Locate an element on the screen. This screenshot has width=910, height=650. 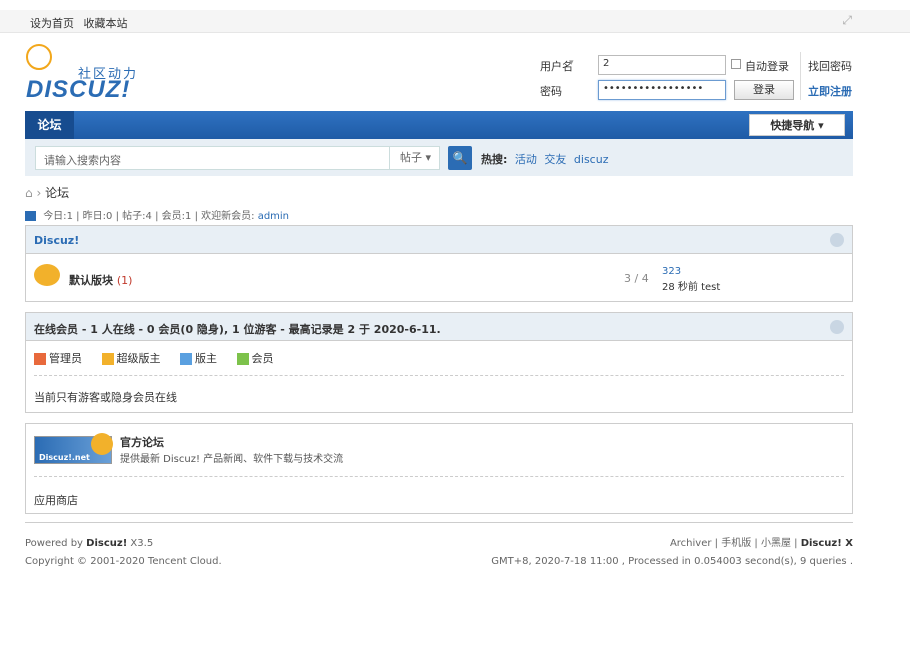
hot-item-discuz: discuz is located at coordinates (591, 159).